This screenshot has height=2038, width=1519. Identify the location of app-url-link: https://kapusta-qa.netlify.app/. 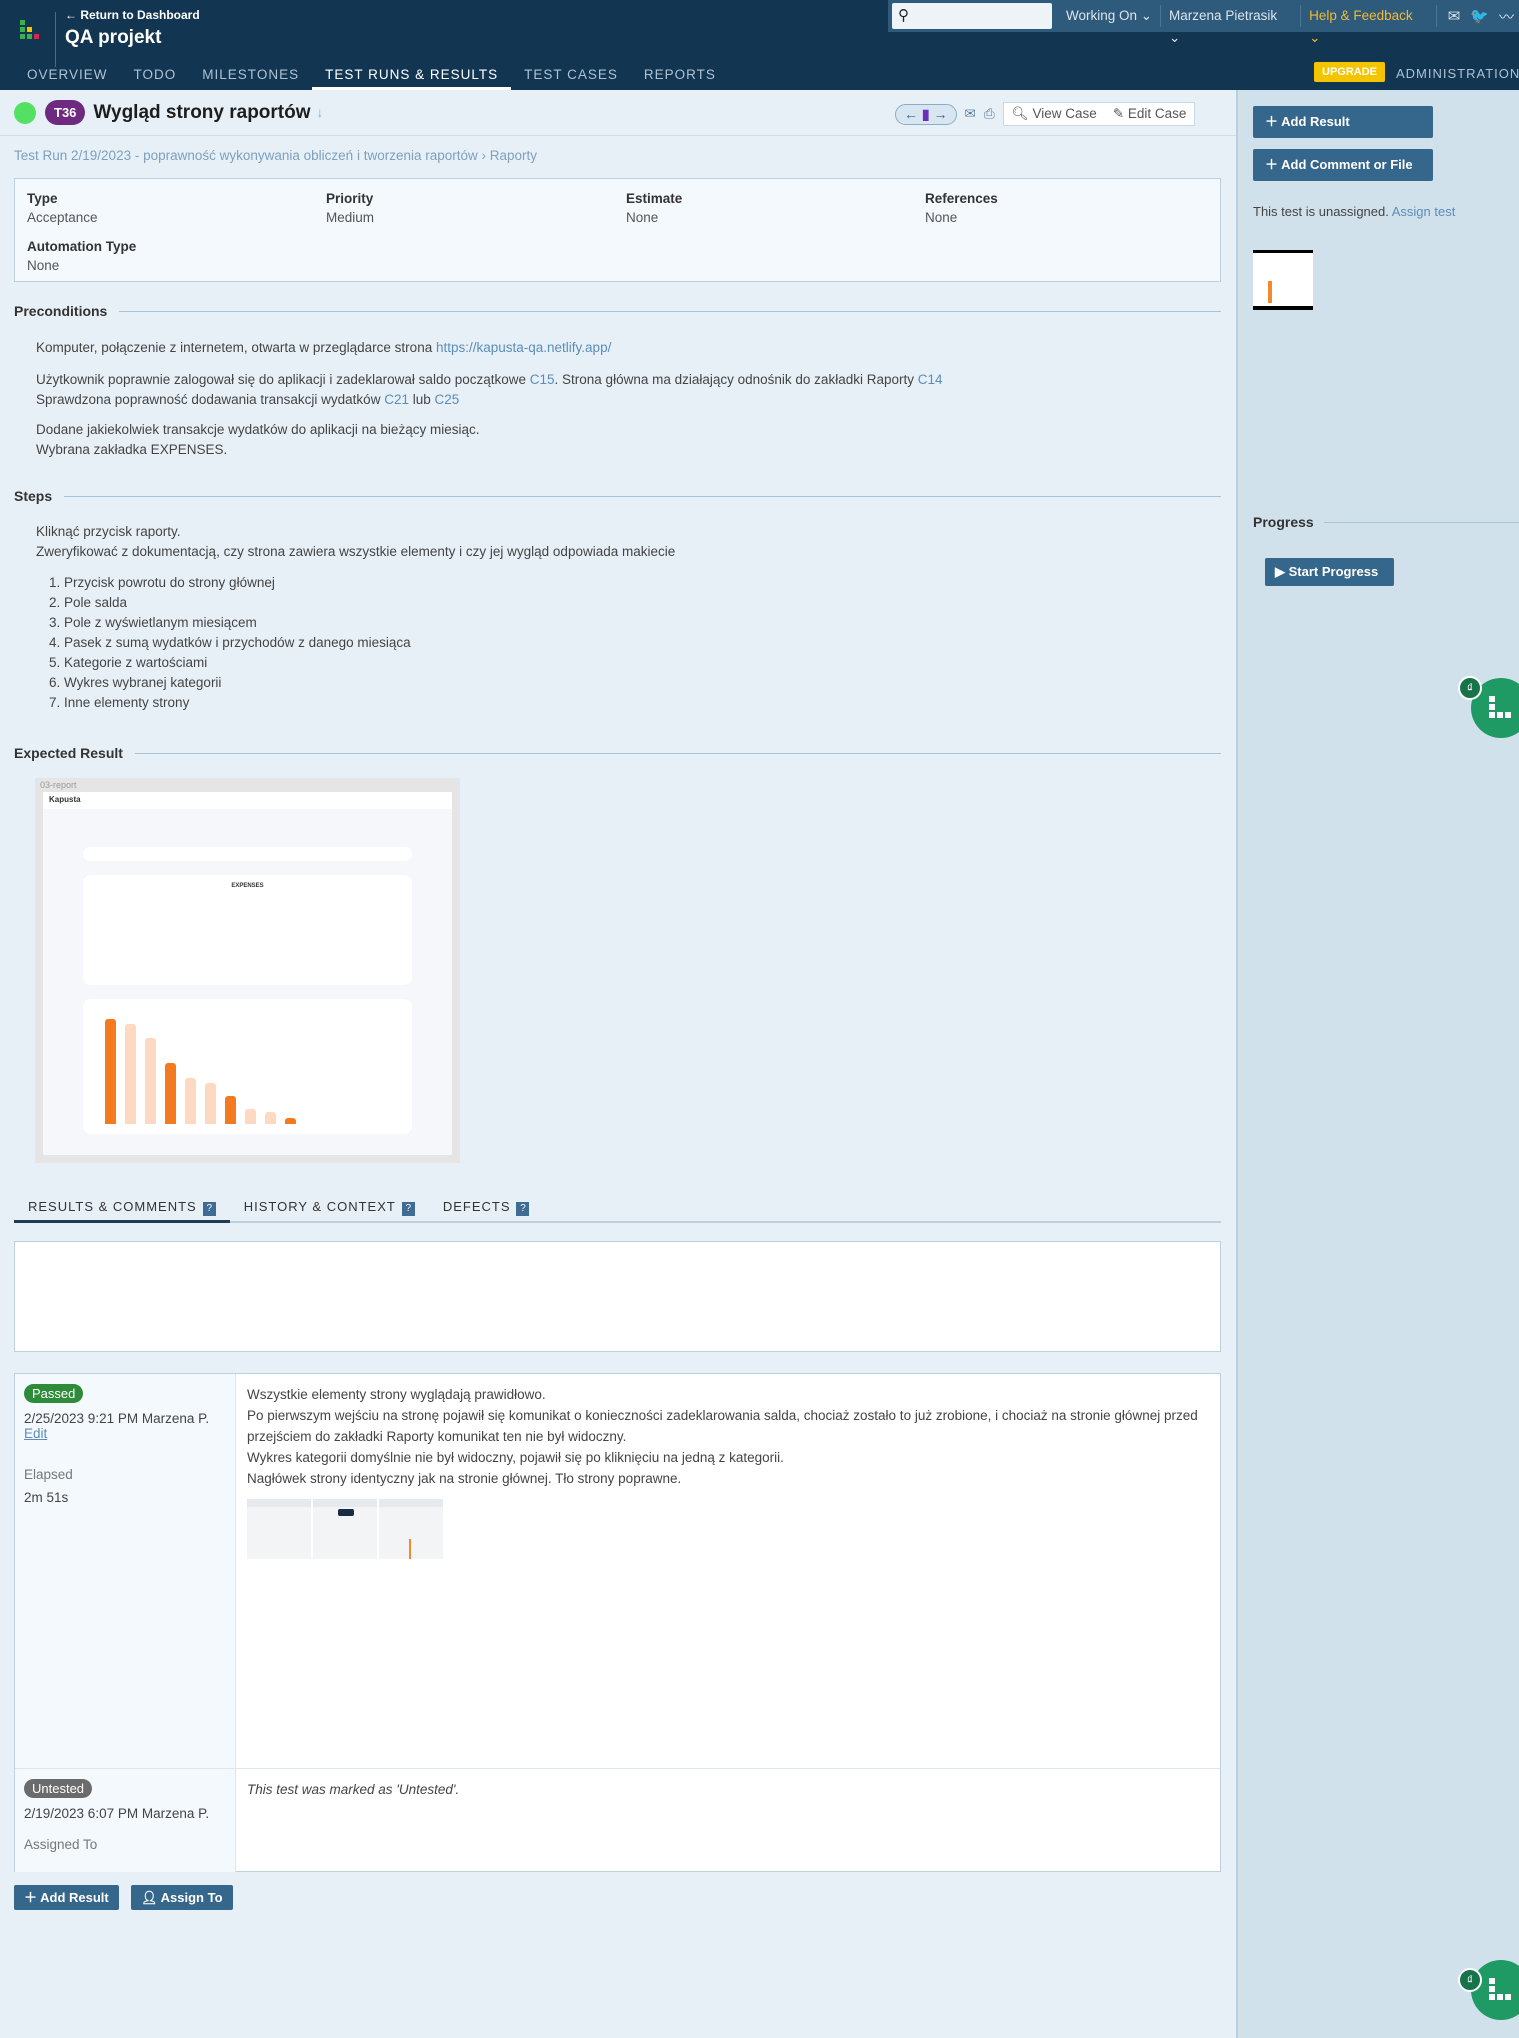
(523, 347).